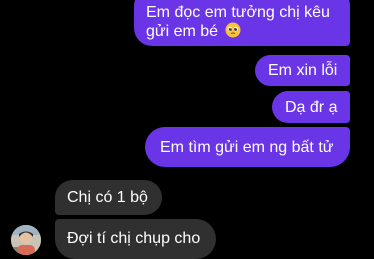 Image resolution: width=374 pixels, height=259 pixels. I want to click on message-text: Em xin lỗi, so click(303, 70).